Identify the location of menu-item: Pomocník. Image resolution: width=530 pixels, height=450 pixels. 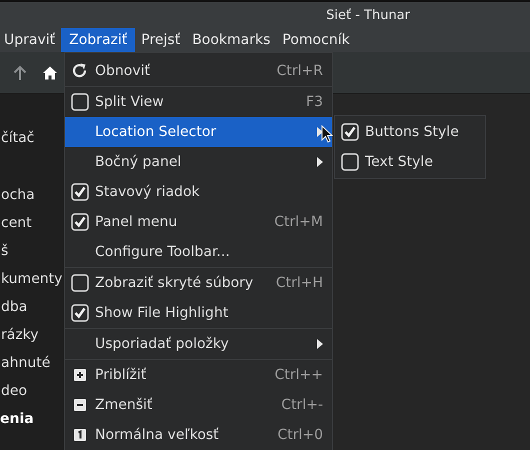
(316, 40).